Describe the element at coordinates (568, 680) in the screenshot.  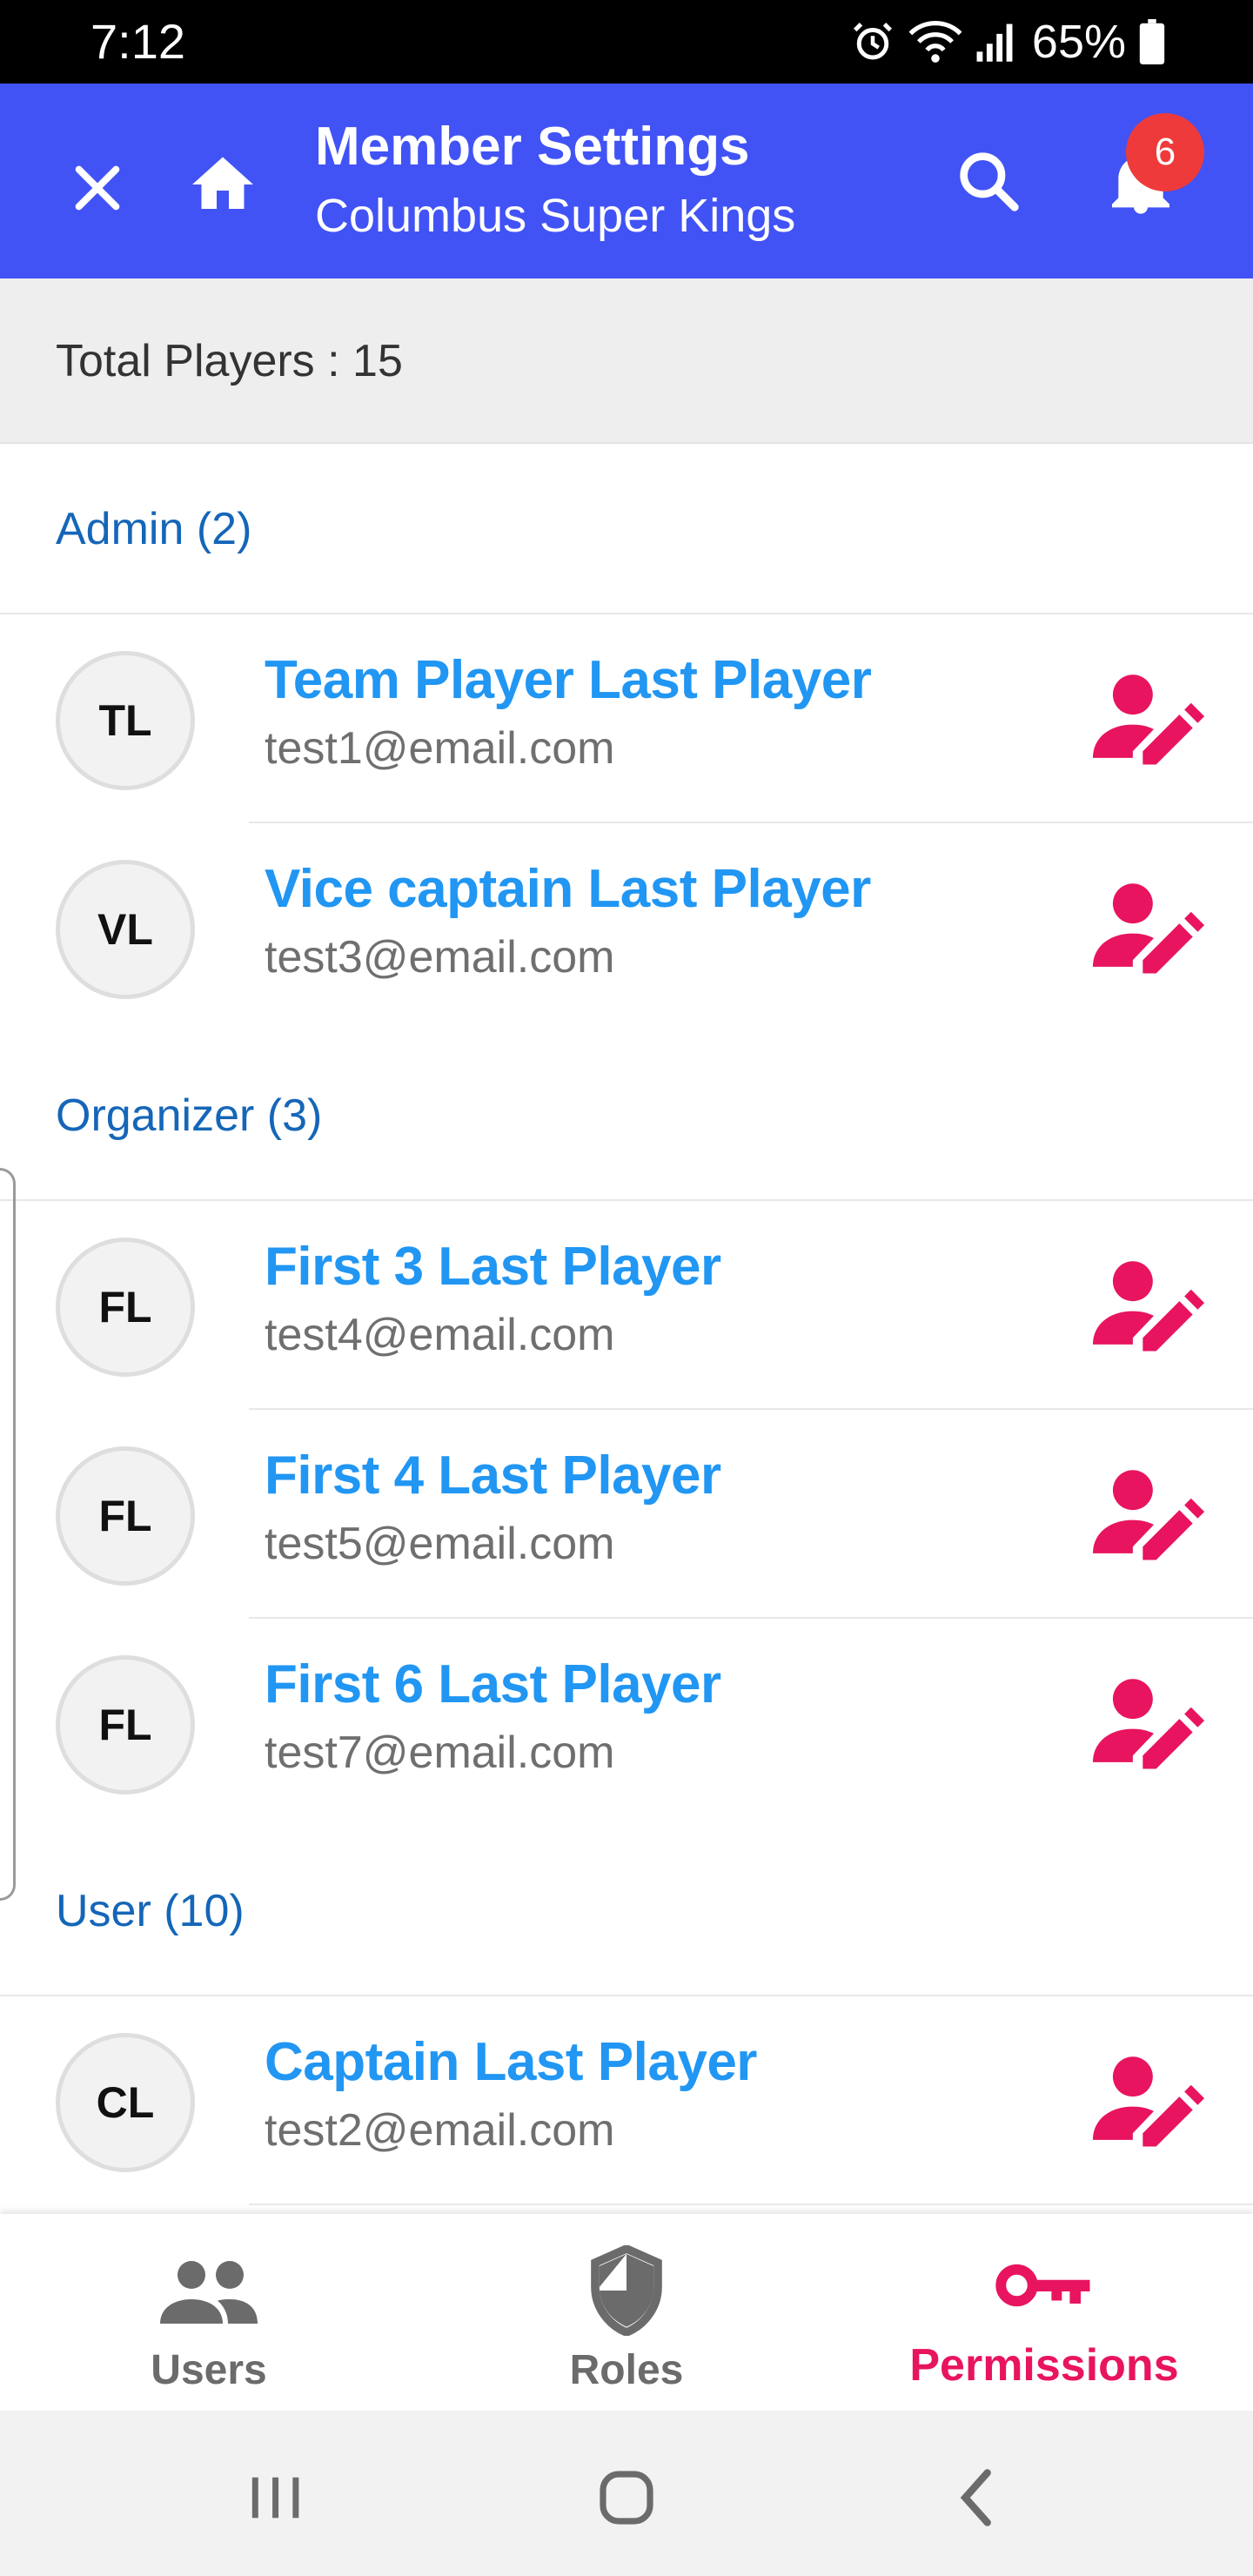
I see `member-name: Team Player Last Player` at that location.